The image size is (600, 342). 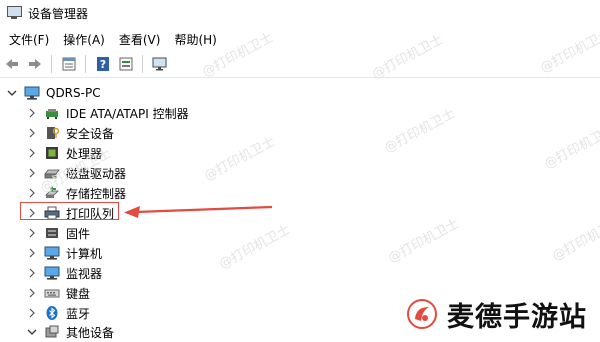 What do you see at coordinates (58, 13) in the screenshot?
I see `window-title: 设备管理器` at bounding box center [58, 13].